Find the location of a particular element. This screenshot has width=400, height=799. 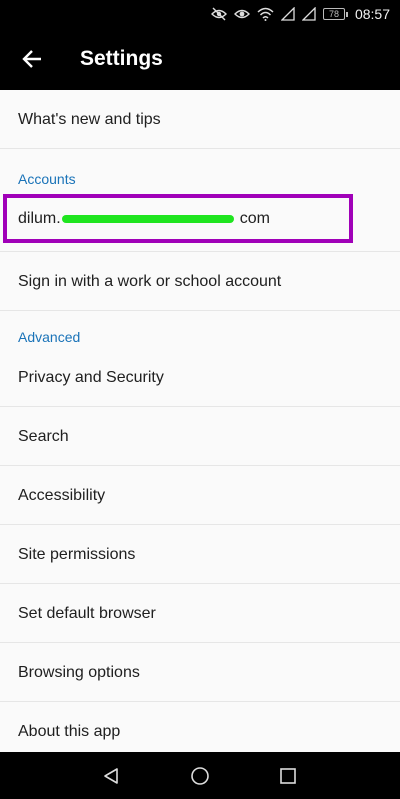

status-icons: 78 08:57 is located at coordinates (300, 14).